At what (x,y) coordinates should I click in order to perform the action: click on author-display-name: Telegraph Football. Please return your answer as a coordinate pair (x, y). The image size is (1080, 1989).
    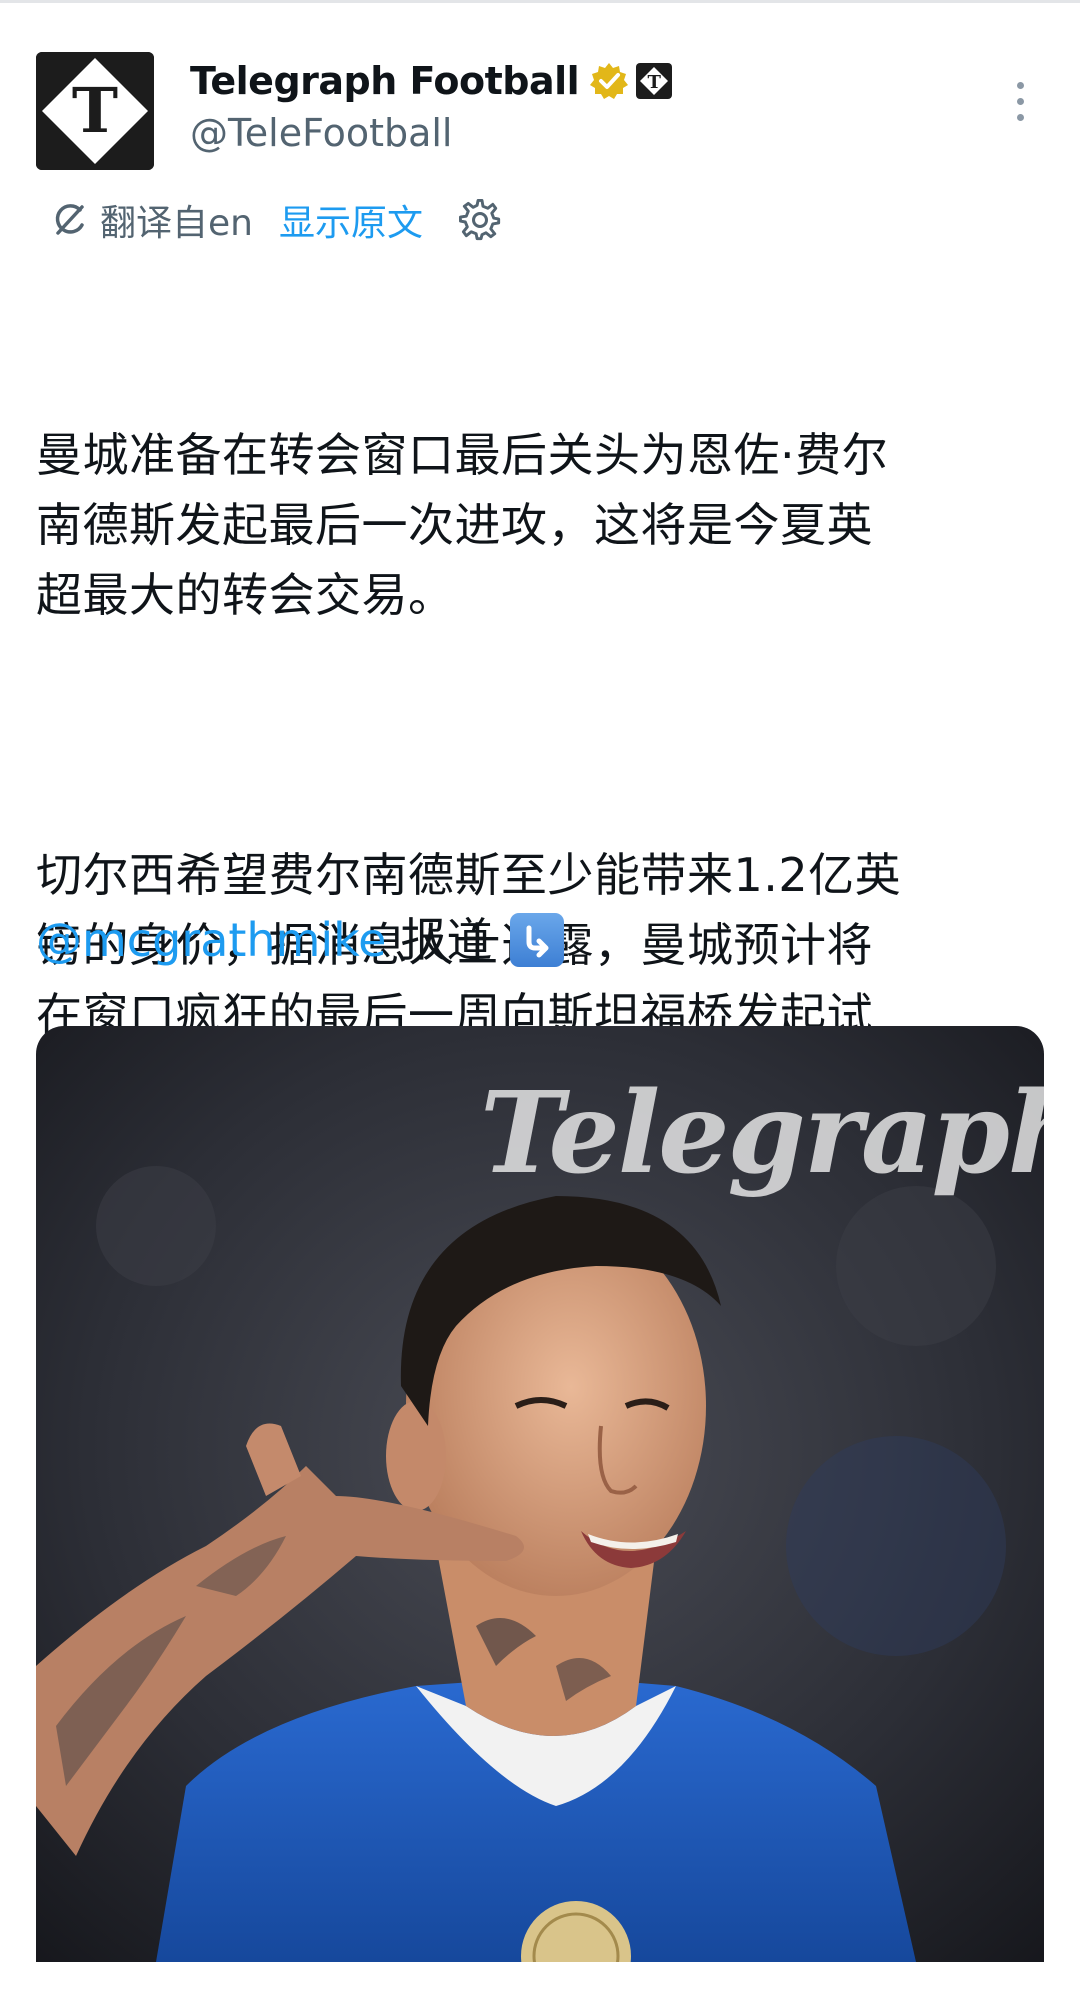
    Looking at the image, I should click on (385, 81).